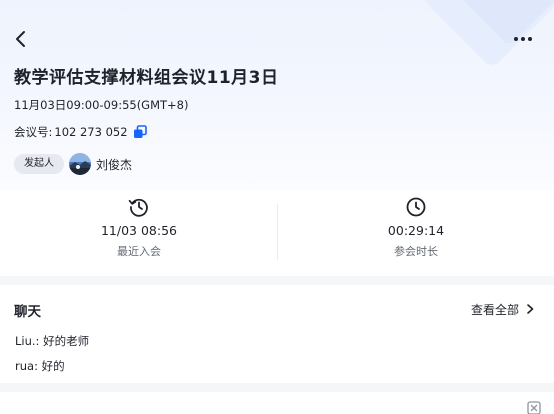  Describe the element at coordinates (523, 39) in the screenshot. I see `more-icon` at that location.